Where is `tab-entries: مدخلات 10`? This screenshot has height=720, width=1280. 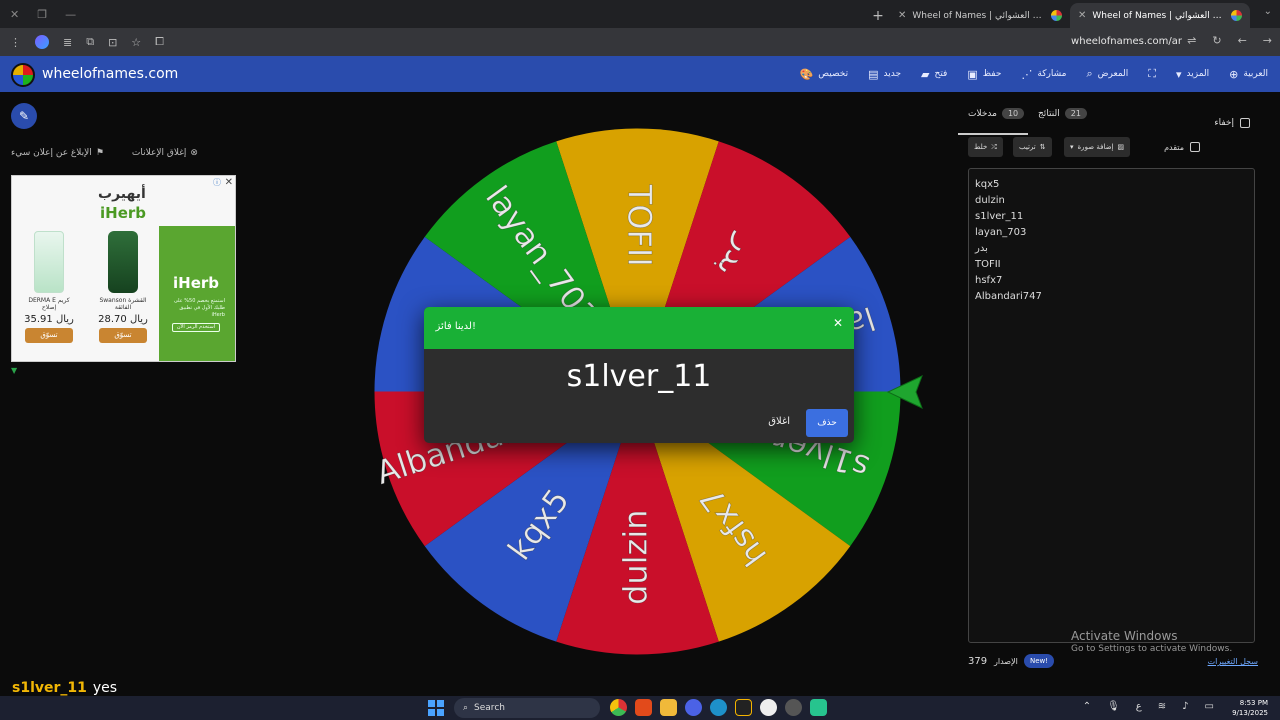 tab-entries: مدخلات 10 is located at coordinates (996, 113).